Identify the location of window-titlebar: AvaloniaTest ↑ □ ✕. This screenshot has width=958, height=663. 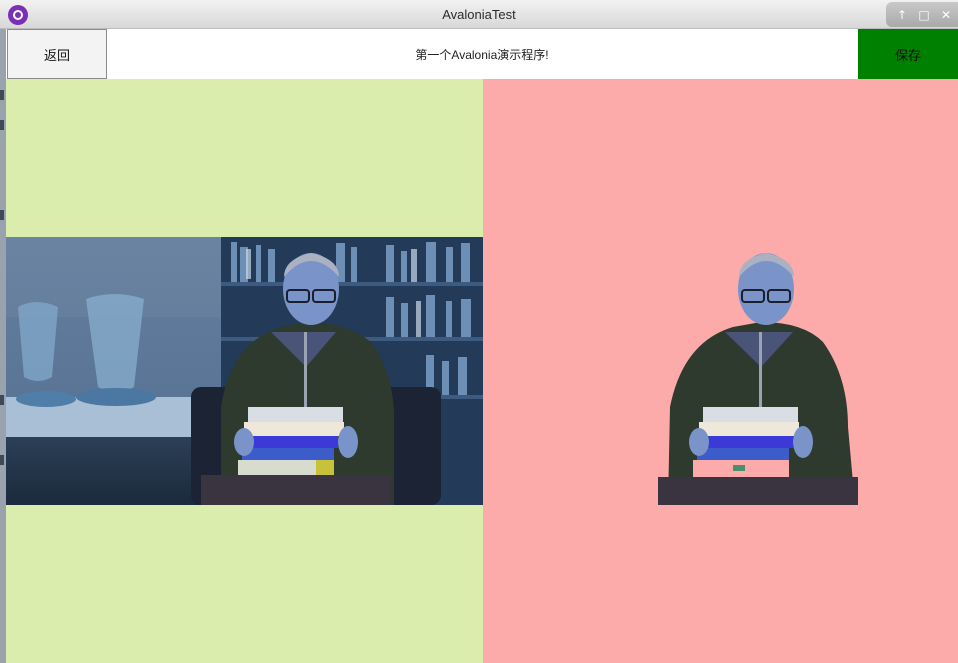
(479, 14).